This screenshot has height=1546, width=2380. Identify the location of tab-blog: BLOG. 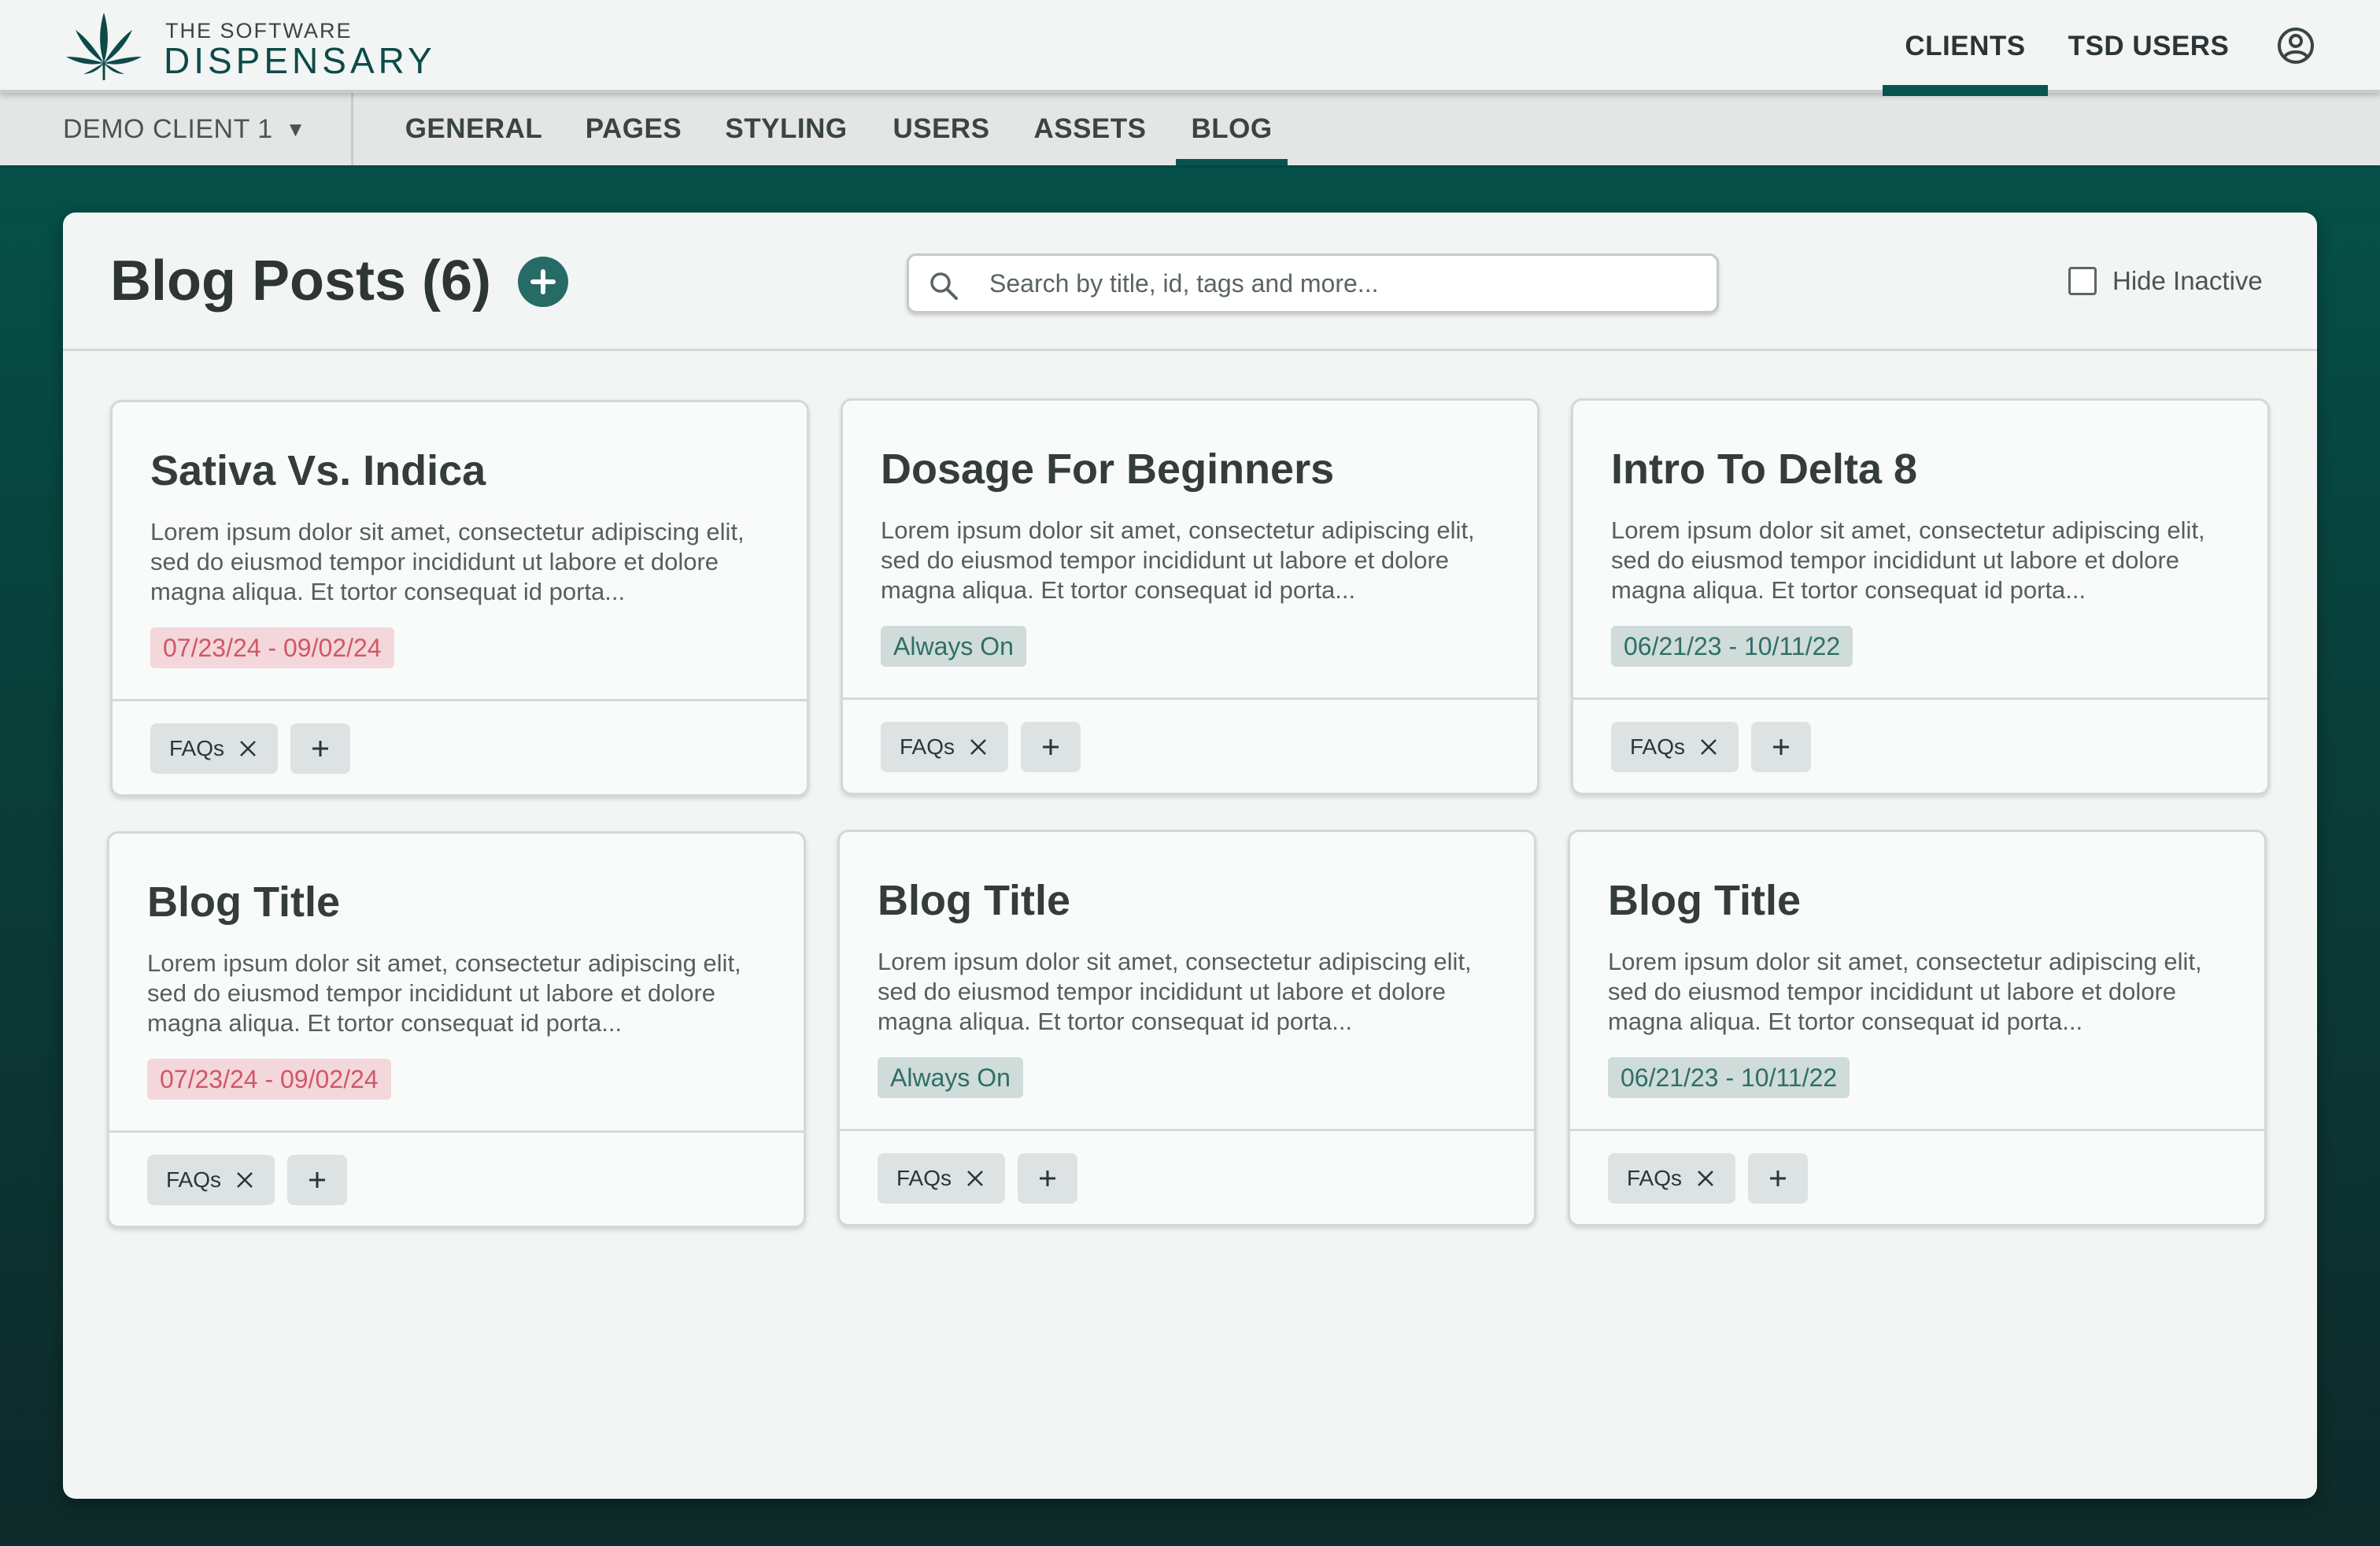
(1232, 129).